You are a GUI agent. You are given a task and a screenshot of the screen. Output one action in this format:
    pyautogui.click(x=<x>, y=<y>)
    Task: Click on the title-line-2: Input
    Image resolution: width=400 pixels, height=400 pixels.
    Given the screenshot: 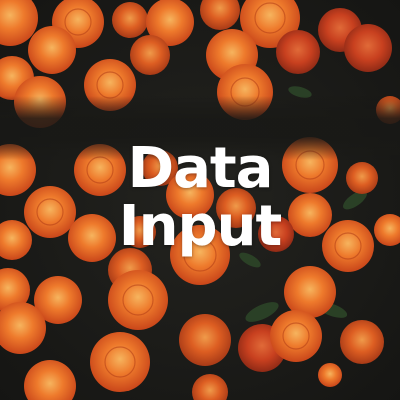 What is the action you would take?
    pyautogui.click(x=200, y=226)
    